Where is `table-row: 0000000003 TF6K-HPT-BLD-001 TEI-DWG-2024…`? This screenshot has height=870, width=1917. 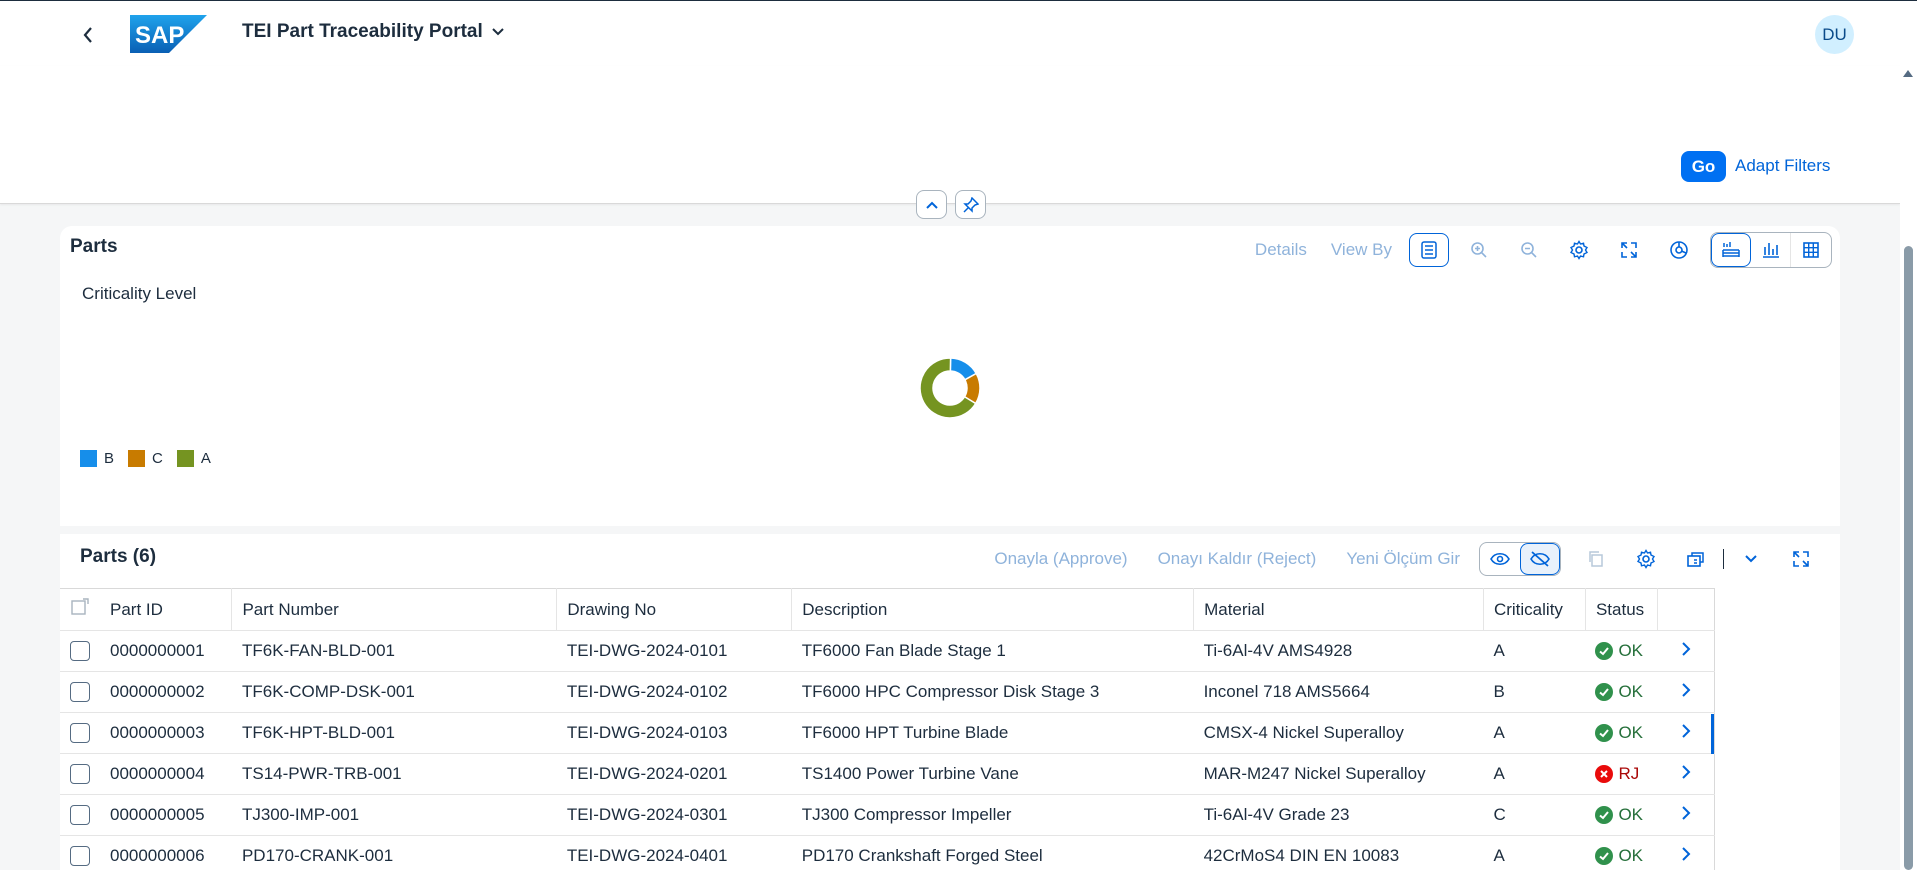
table-row: 0000000003 TF6K-HPT-BLD-001 TEI-DWG-2024… is located at coordinates (888, 733).